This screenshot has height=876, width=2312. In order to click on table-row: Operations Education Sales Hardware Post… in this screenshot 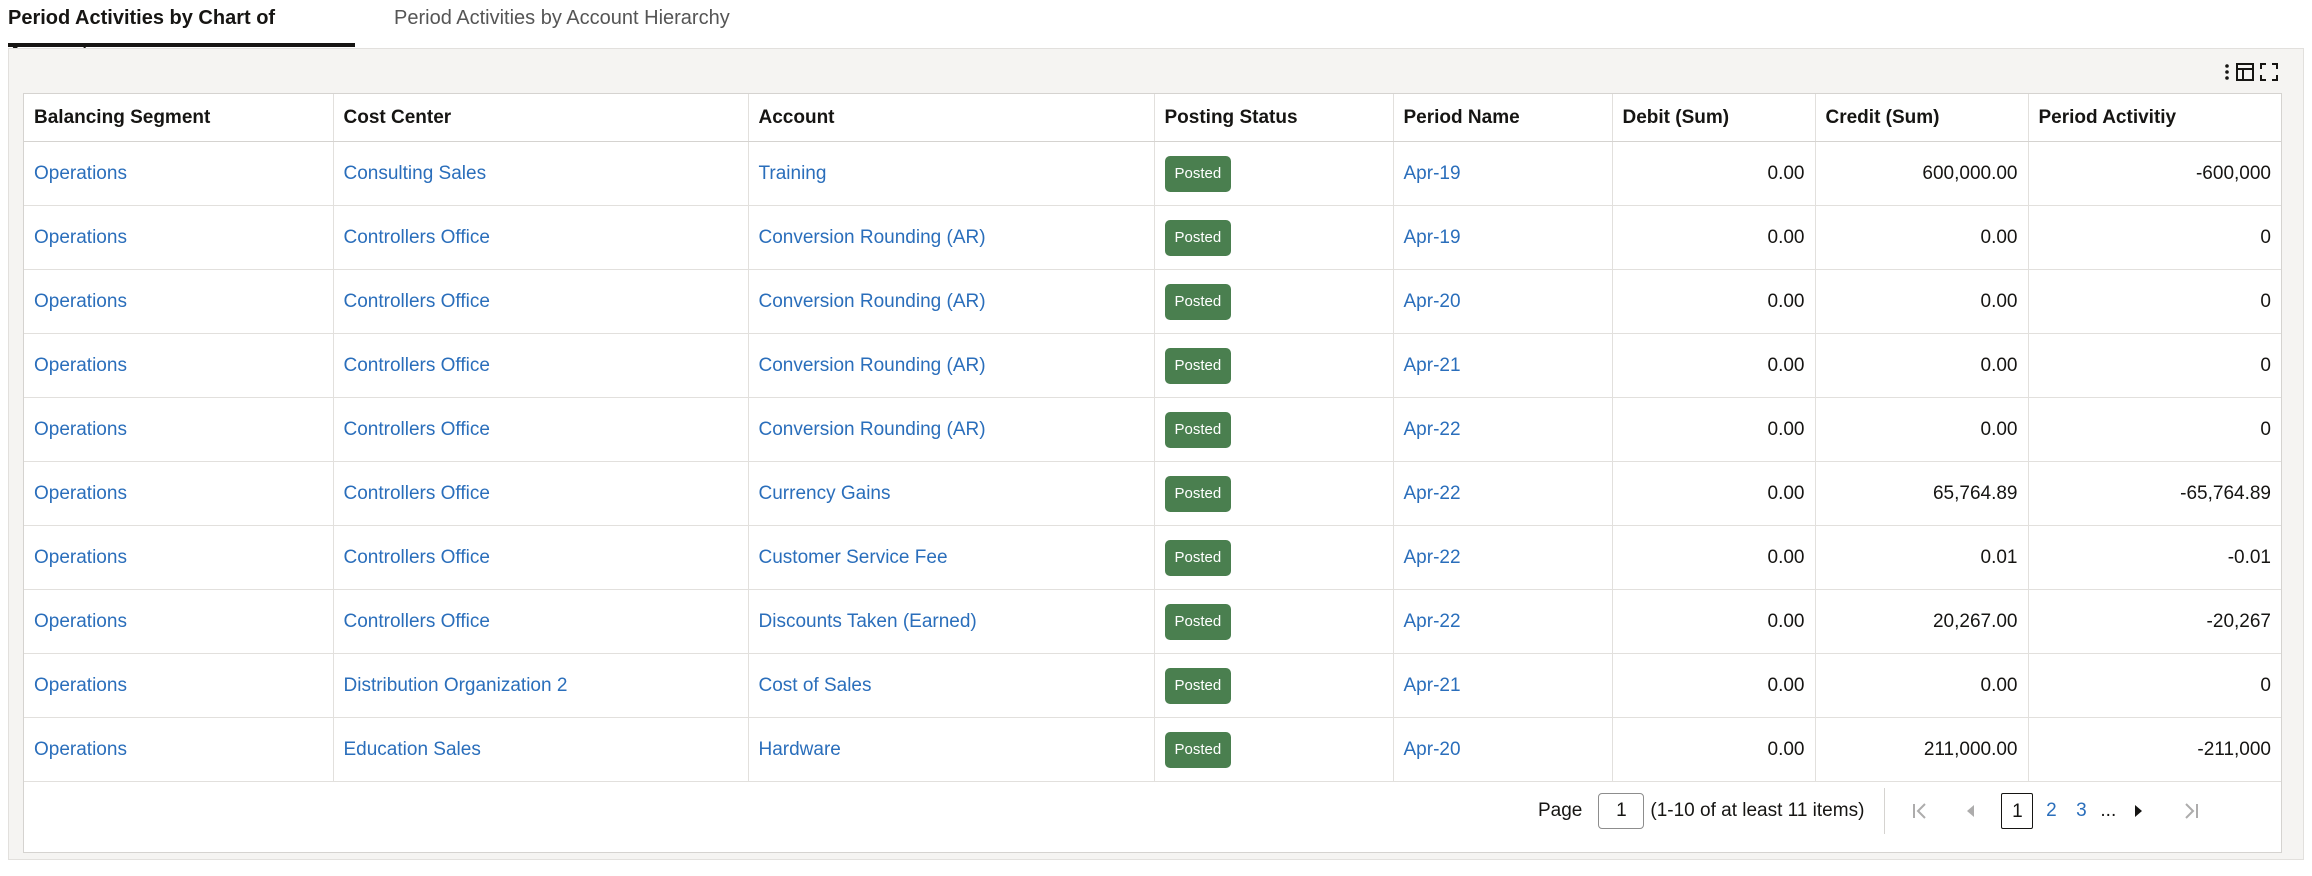, I will do `click(1152, 749)`.